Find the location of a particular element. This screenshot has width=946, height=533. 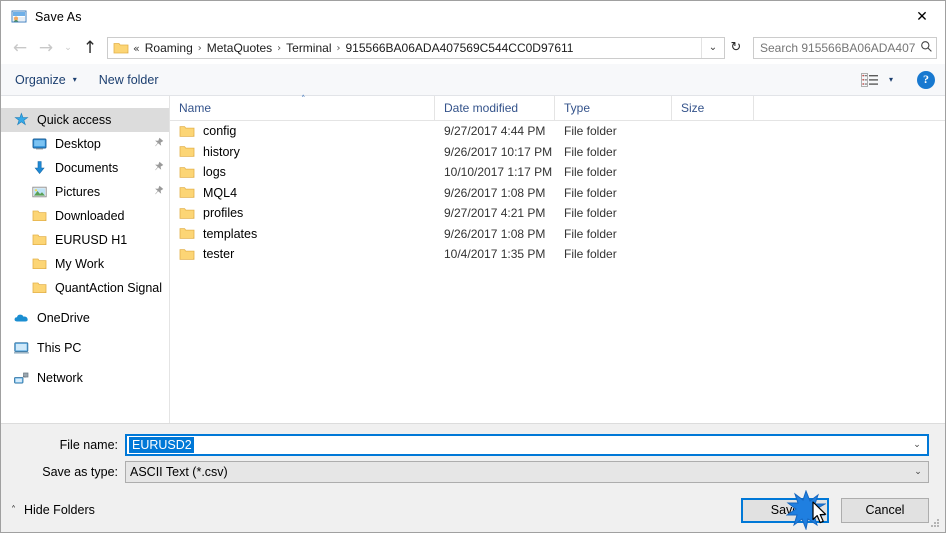

sidebar-item-label: Documents is located at coordinates (87, 168).